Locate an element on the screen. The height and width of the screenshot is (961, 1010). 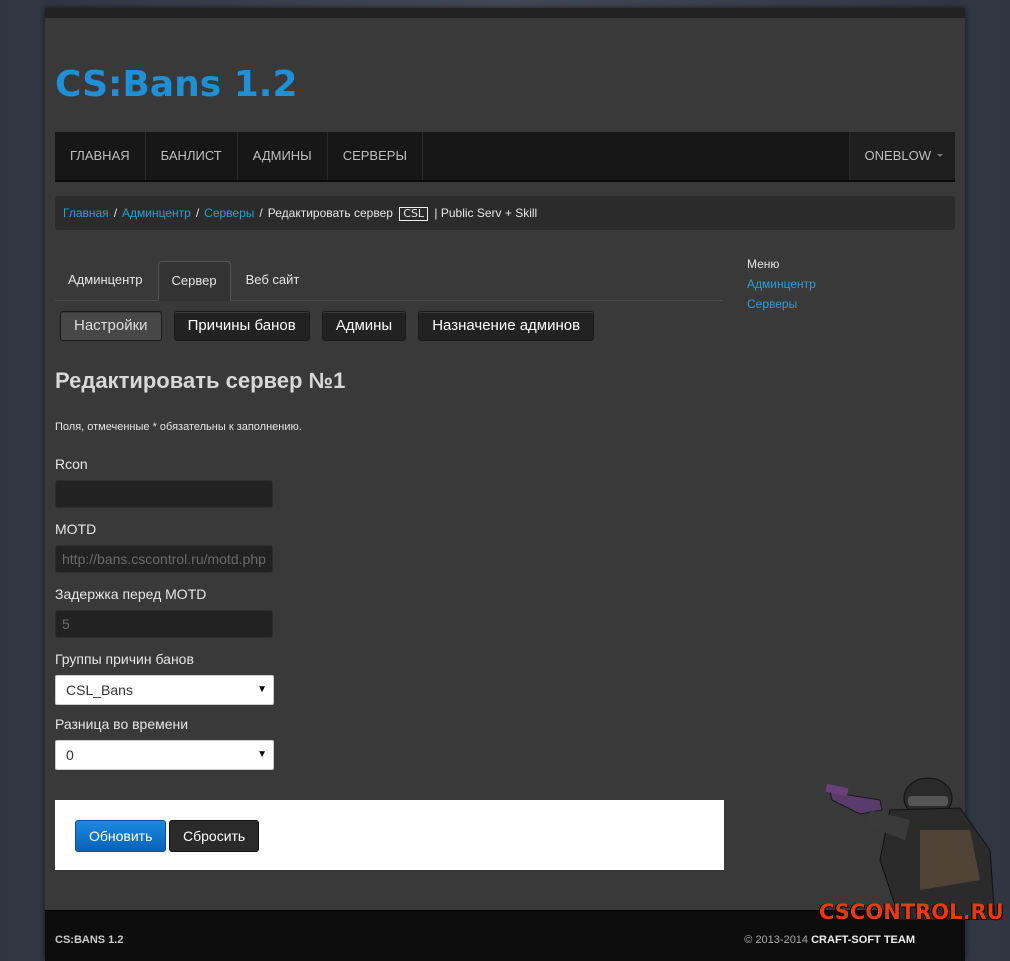
sidebar-item-admincenter: Админцентр is located at coordinates (781, 284).